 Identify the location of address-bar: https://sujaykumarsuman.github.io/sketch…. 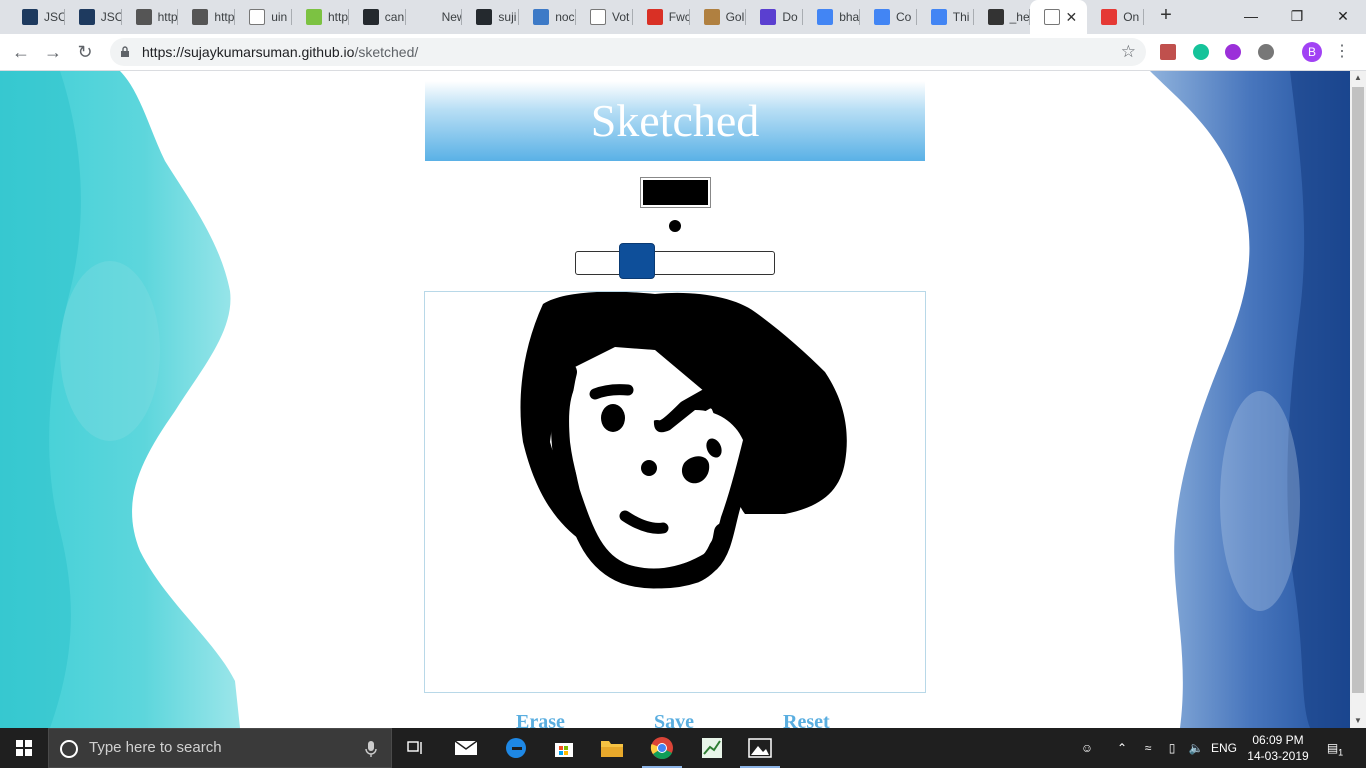
(628, 52).